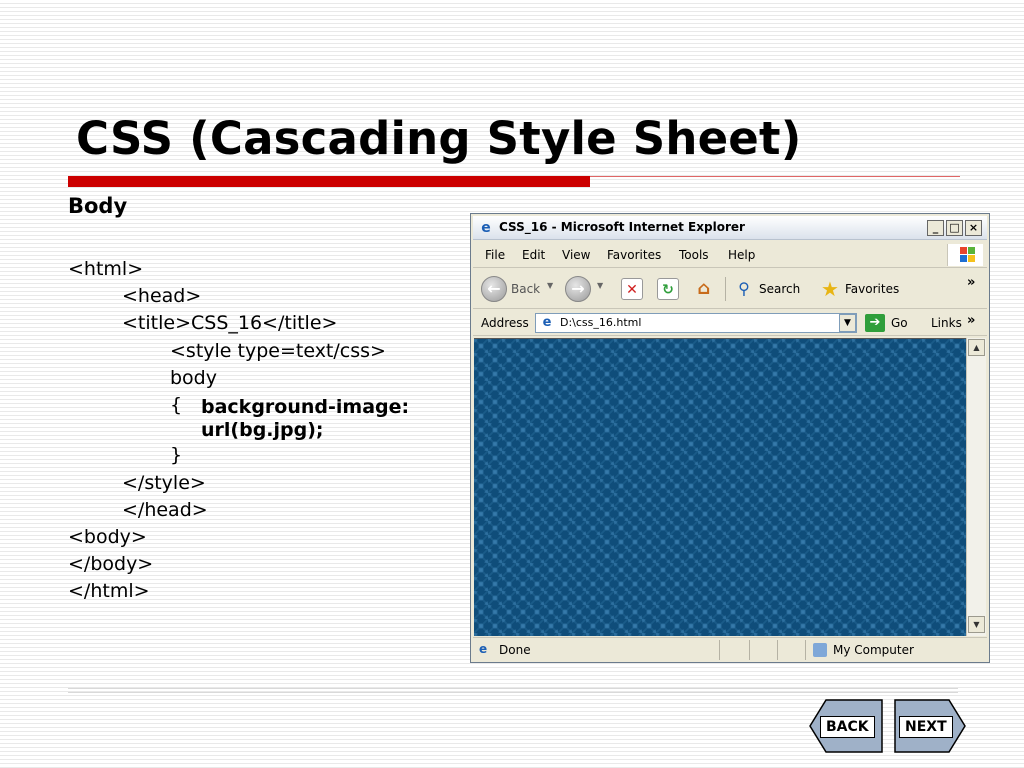 This screenshot has width=1024, height=768. I want to click on stop-icon: ✕, so click(632, 289).